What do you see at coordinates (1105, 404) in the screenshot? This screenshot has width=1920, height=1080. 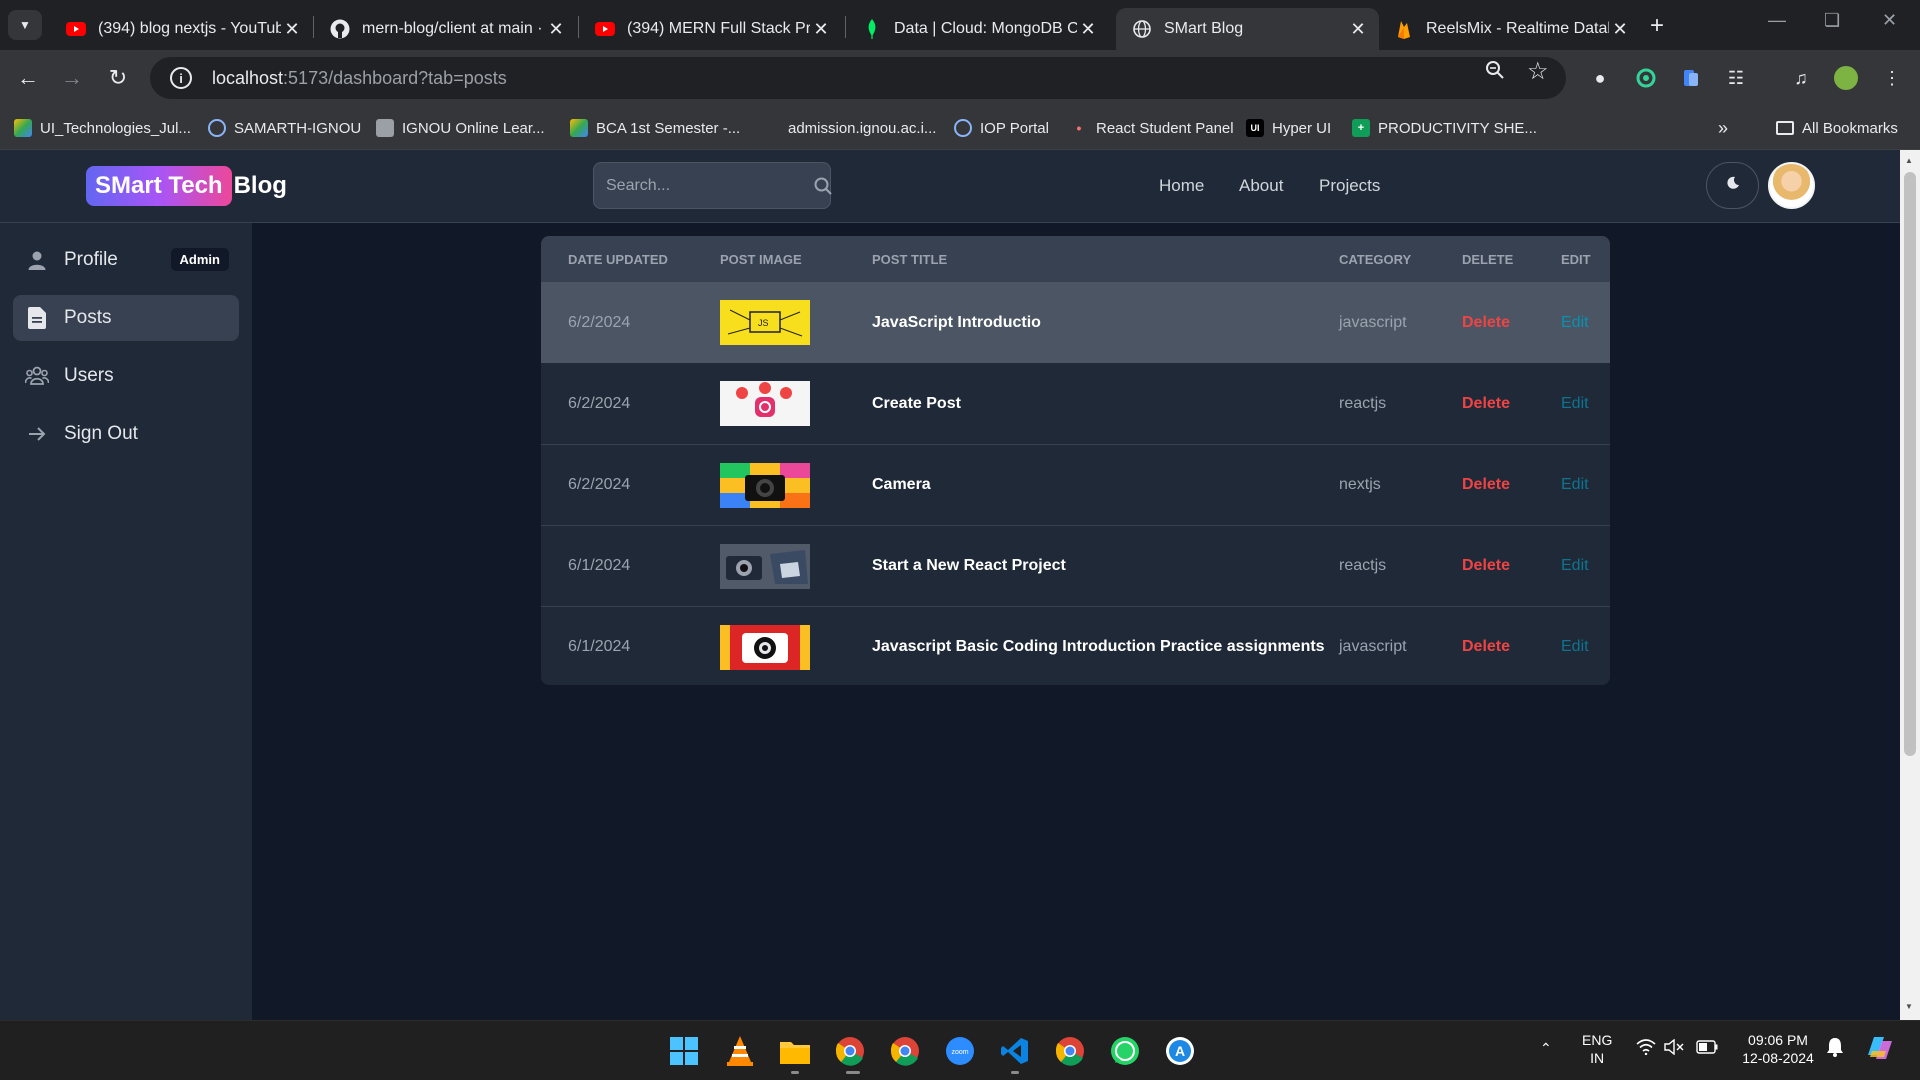 I see `post-title: Create Post` at bounding box center [1105, 404].